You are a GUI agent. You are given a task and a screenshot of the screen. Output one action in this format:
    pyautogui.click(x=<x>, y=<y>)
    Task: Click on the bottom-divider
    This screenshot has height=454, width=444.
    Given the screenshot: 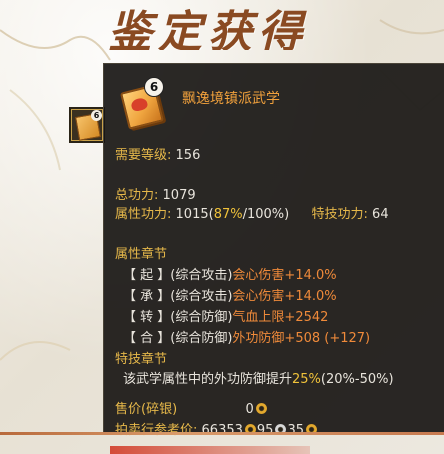 What is the action you would take?
    pyautogui.click(x=222, y=433)
    